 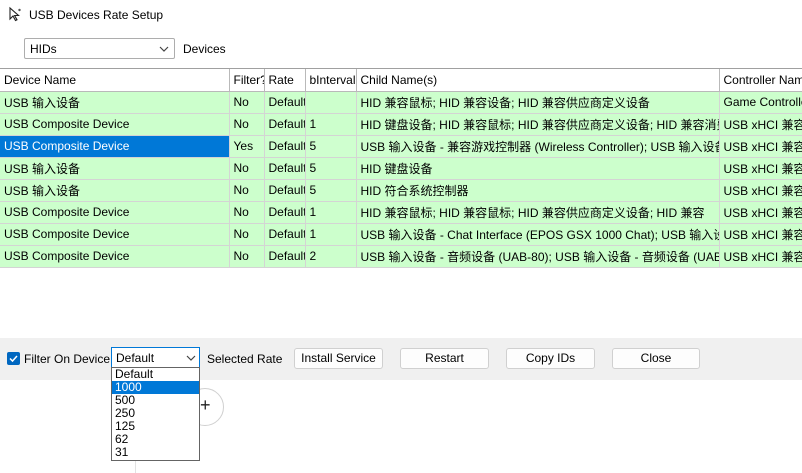 What do you see at coordinates (245, 359) in the screenshot?
I see `selected-rate-label: Selected Rate` at bounding box center [245, 359].